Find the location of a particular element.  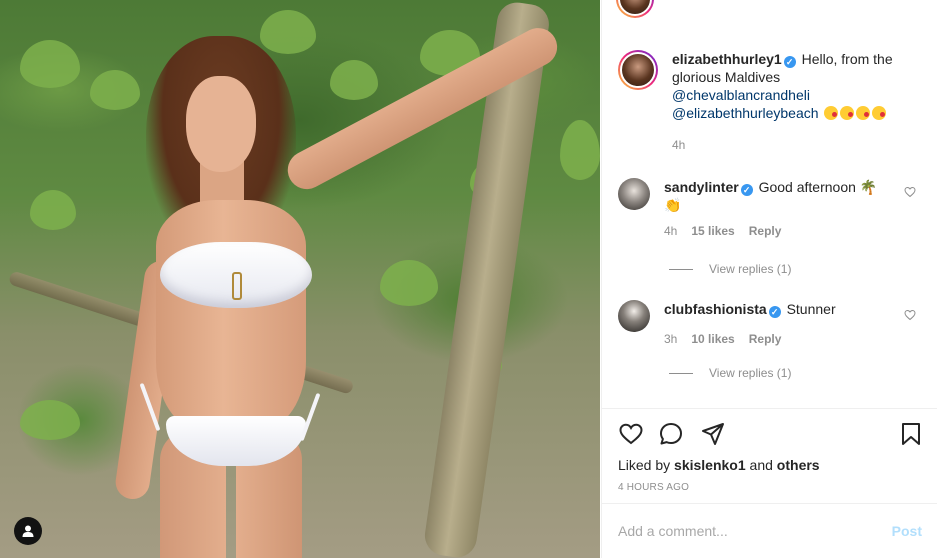

comment-text: Stunner is located at coordinates (811, 309).